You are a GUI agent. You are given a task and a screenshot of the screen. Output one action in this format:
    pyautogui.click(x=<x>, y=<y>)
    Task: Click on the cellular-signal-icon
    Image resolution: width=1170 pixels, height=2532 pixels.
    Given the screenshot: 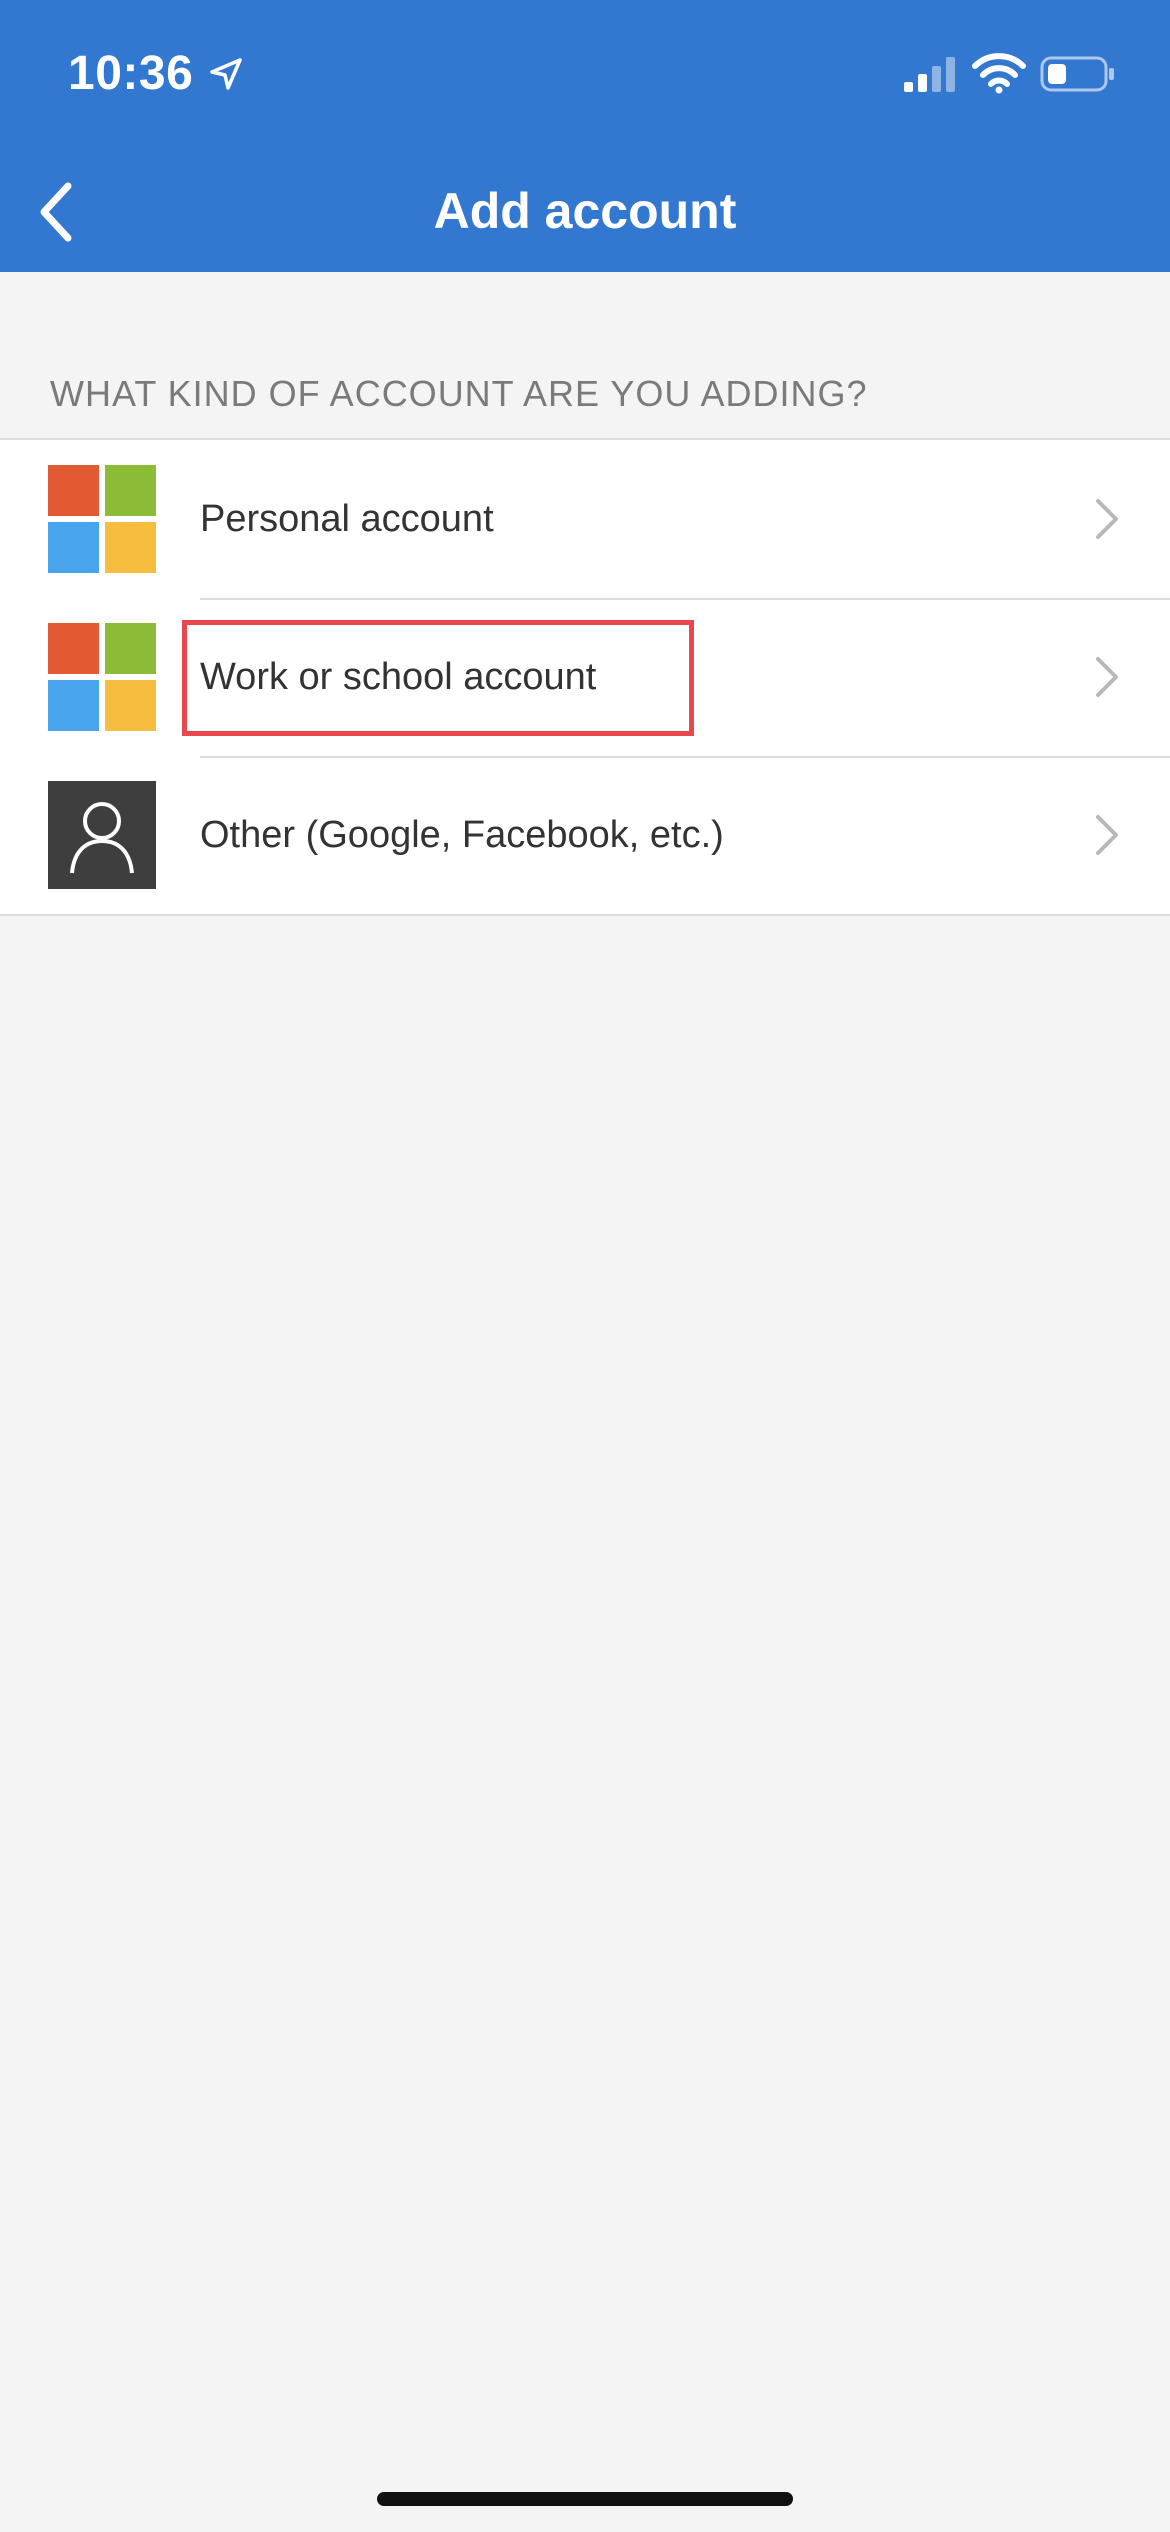 What is the action you would take?
    pyautogui.click(x=929, y=74)
    